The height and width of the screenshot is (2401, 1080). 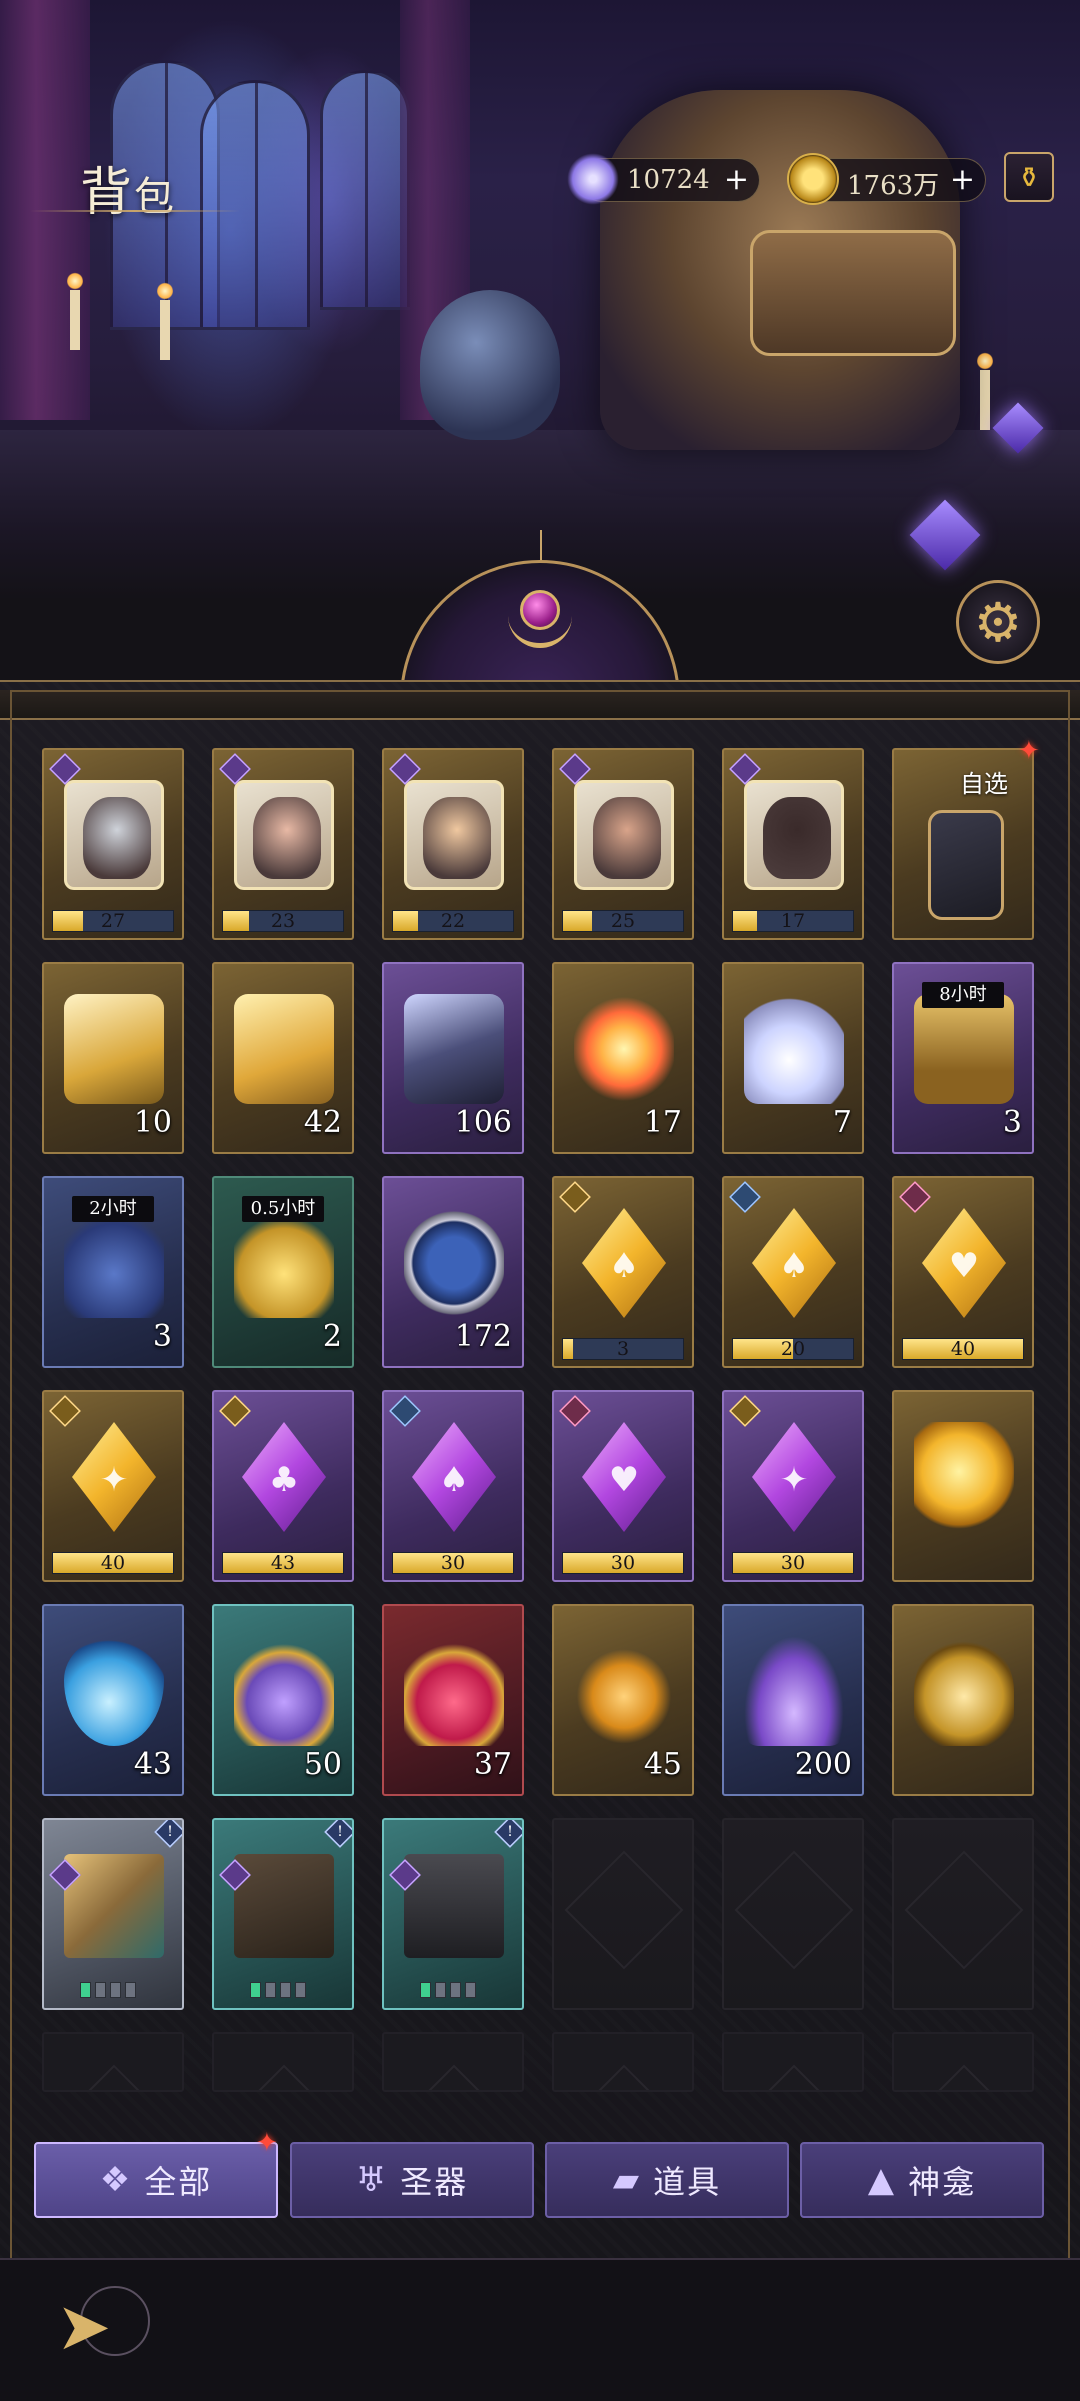 What do you see at coordinates (962, 180) in the screenshot?
I see `add-gold-button: +` at bounding box center [962, 180].